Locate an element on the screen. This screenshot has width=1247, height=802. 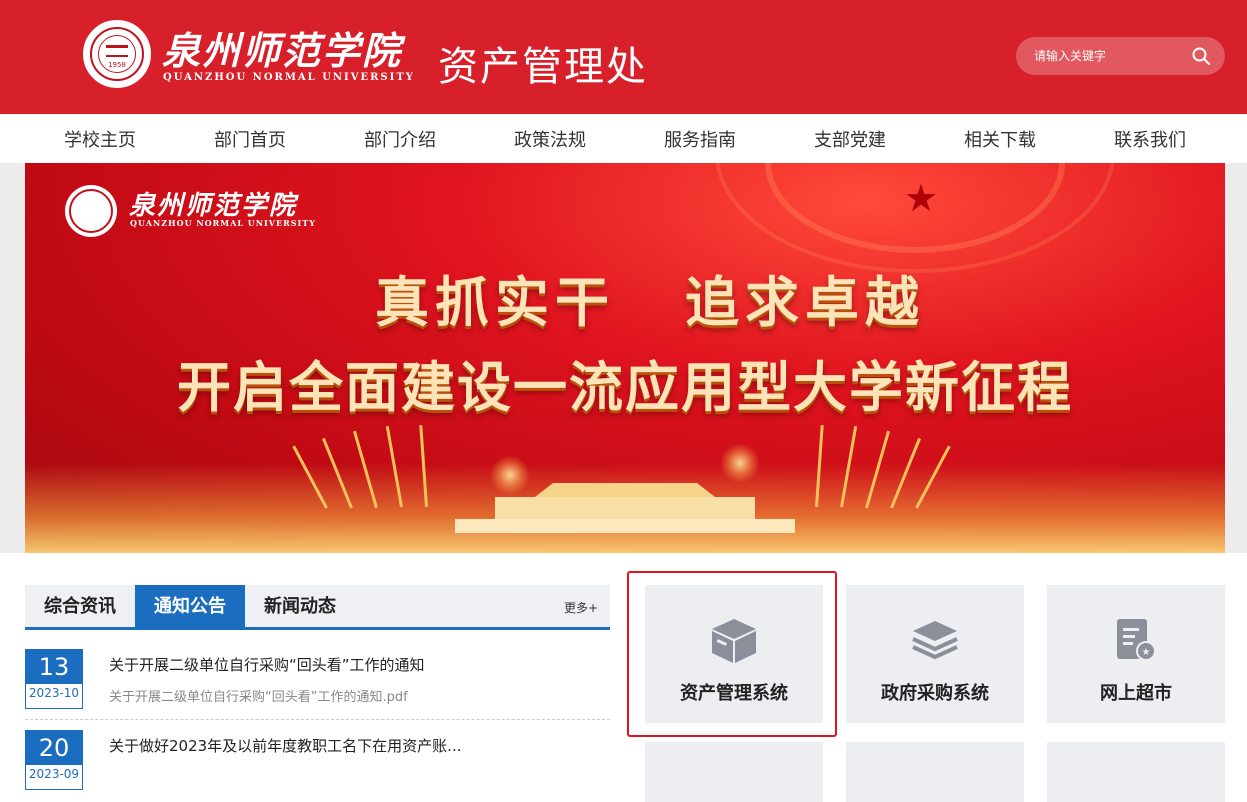
news-title-link: 关于开展二级单位自行采购“回头看”工作的通知 is located at coordinates (267, 664).